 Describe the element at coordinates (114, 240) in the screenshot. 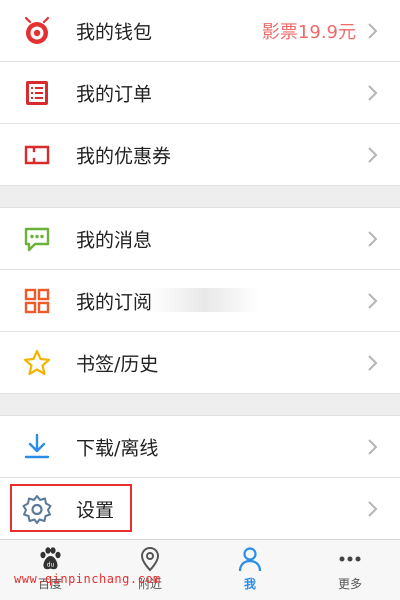

I see `menu-item-label: 我的消息` at that location.